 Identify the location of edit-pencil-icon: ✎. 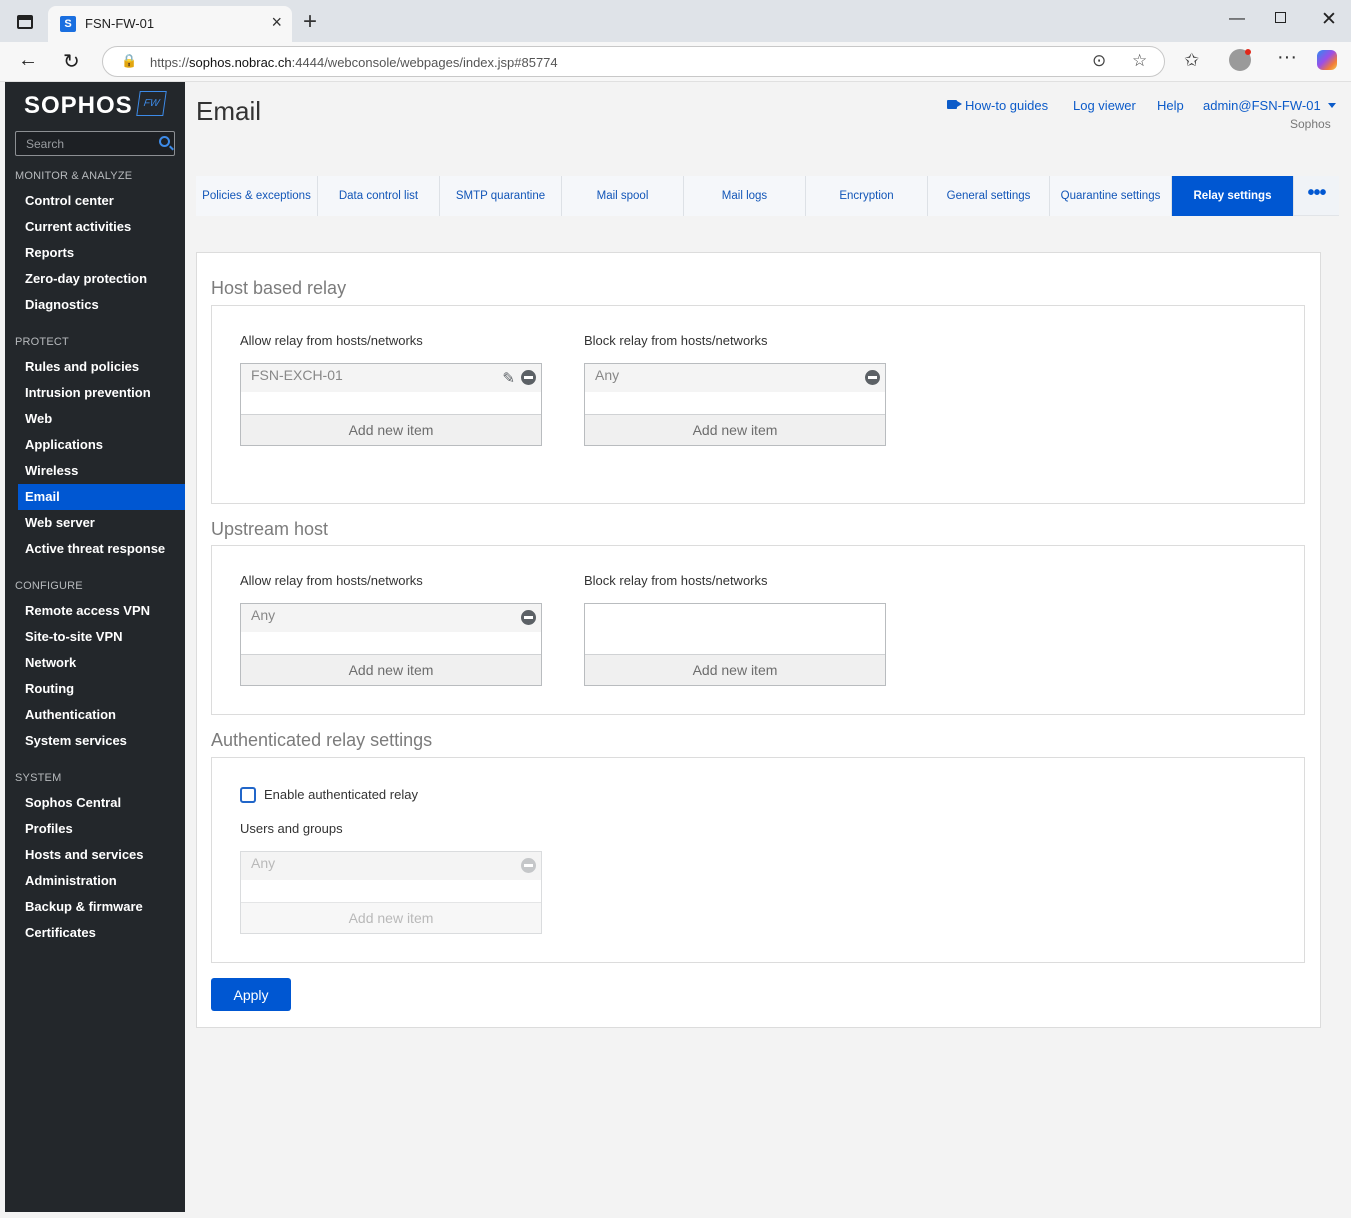
(508, 378).